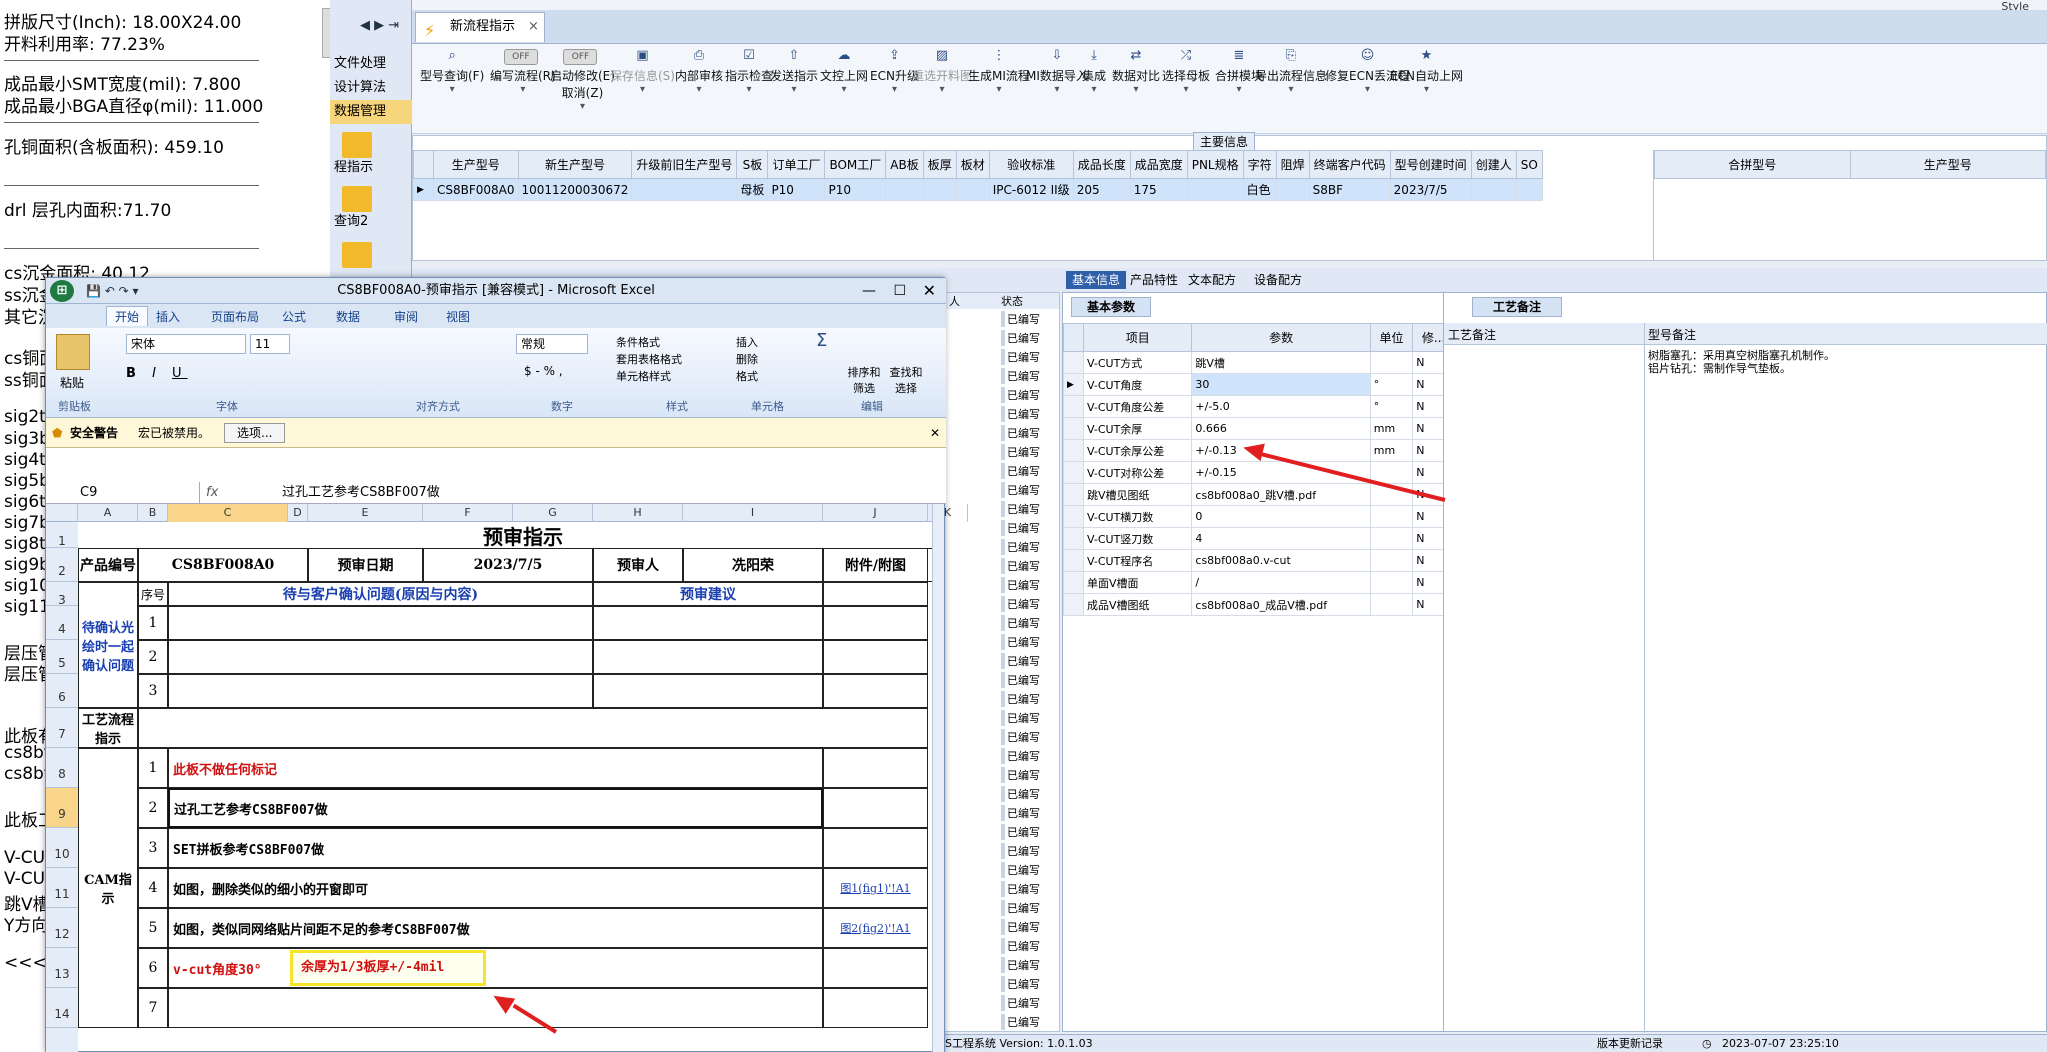 The height and width of the screenshot is (1052, 2047). What do you see at coordinates (1096, 280) in the screenshot?
I see `detail-tab: 基本信息` at bounding box center [1096, 280].